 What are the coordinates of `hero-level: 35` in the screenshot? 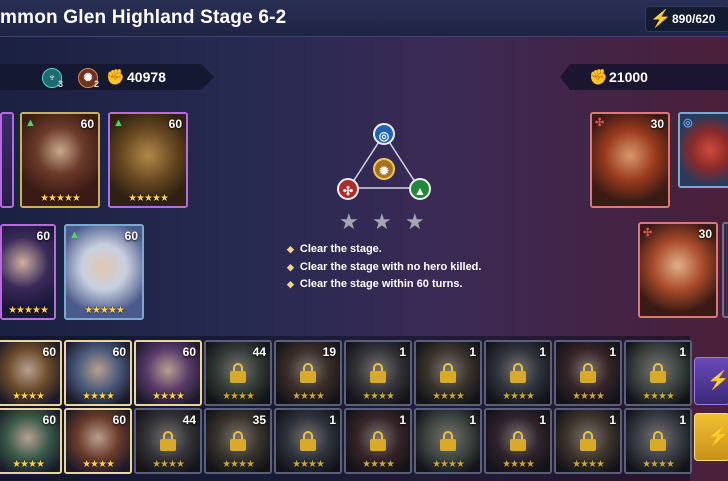 It's located at (259, 420).